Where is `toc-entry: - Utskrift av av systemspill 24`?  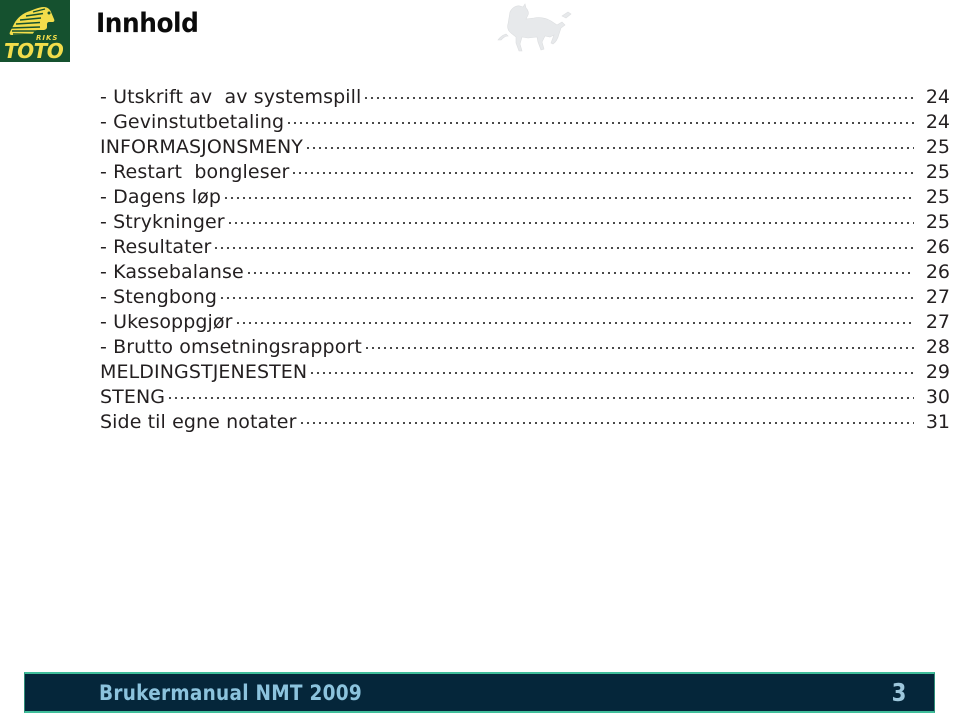
toc-entry: - Utskrift av av systemspill 24 is located at coordinates (480, 96).